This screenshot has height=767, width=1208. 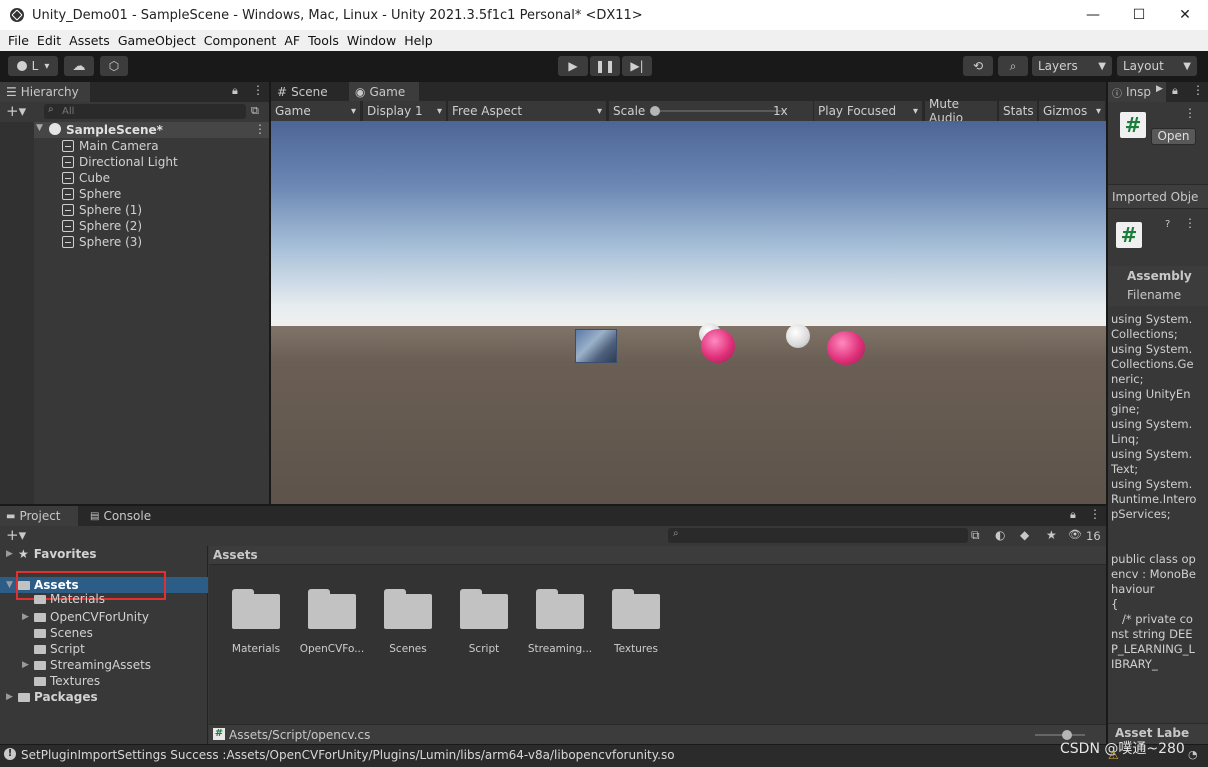 What do you see at coordinates (151, 130) in the screenshot?
I see `scene-row: ▼ SampleScene* ⋮` at bounding box center [151, 130].